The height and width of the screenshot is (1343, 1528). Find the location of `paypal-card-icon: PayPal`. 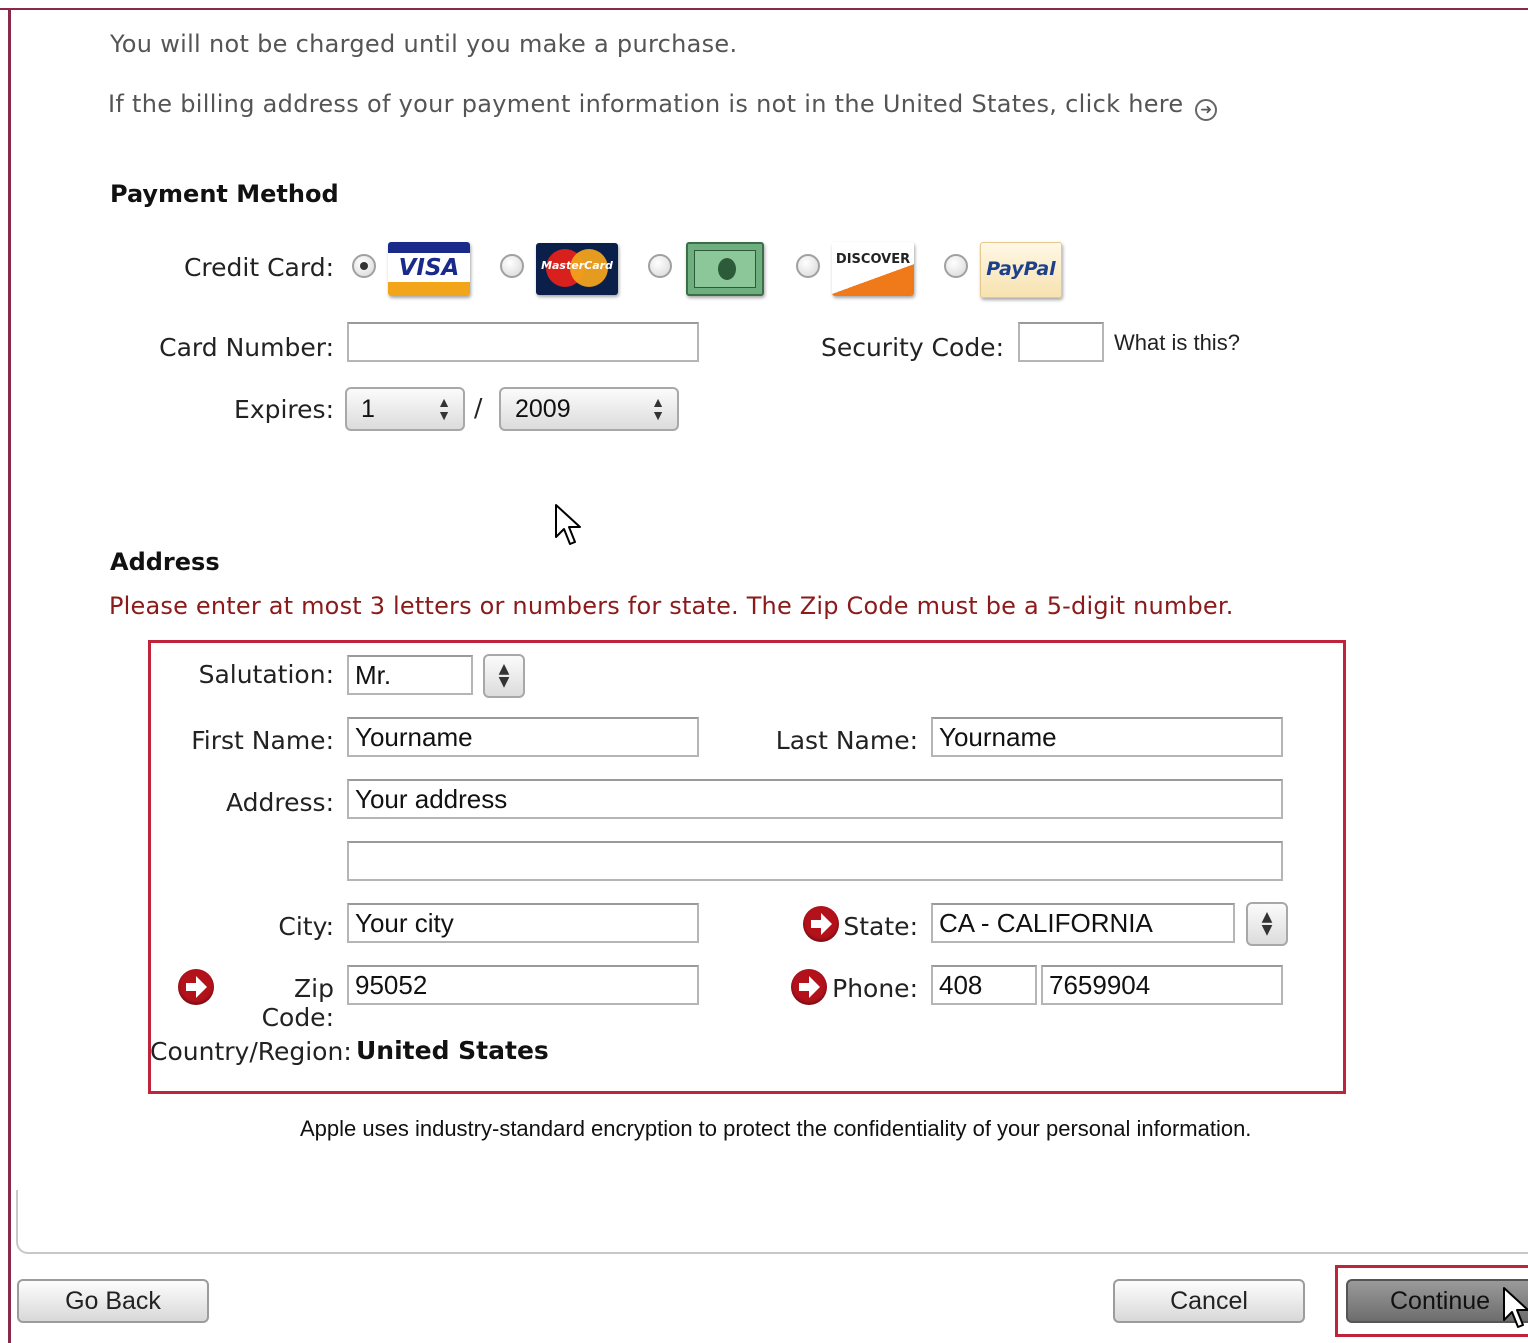

paypal-card-icon: PayPal is located at coordinates (1021, 270).